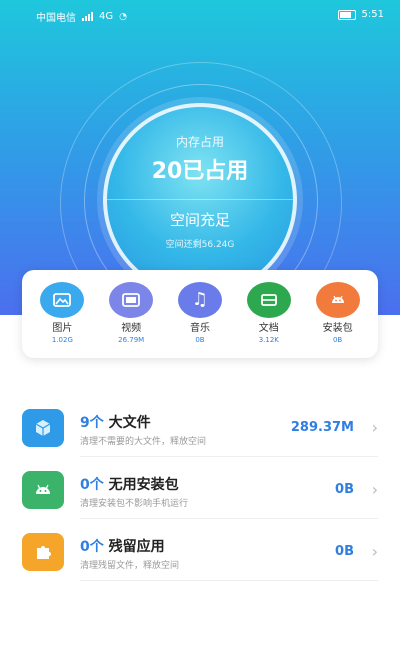  Describe the element at coordinates (43, 552) in the screenshot. I see `puzzle-icon` at that location.